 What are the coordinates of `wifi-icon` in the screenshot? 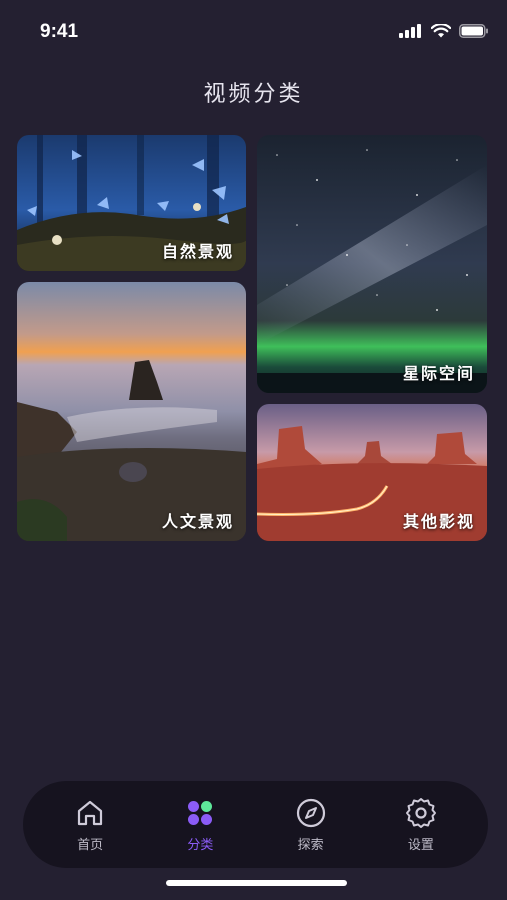 It's located at (441, 31).